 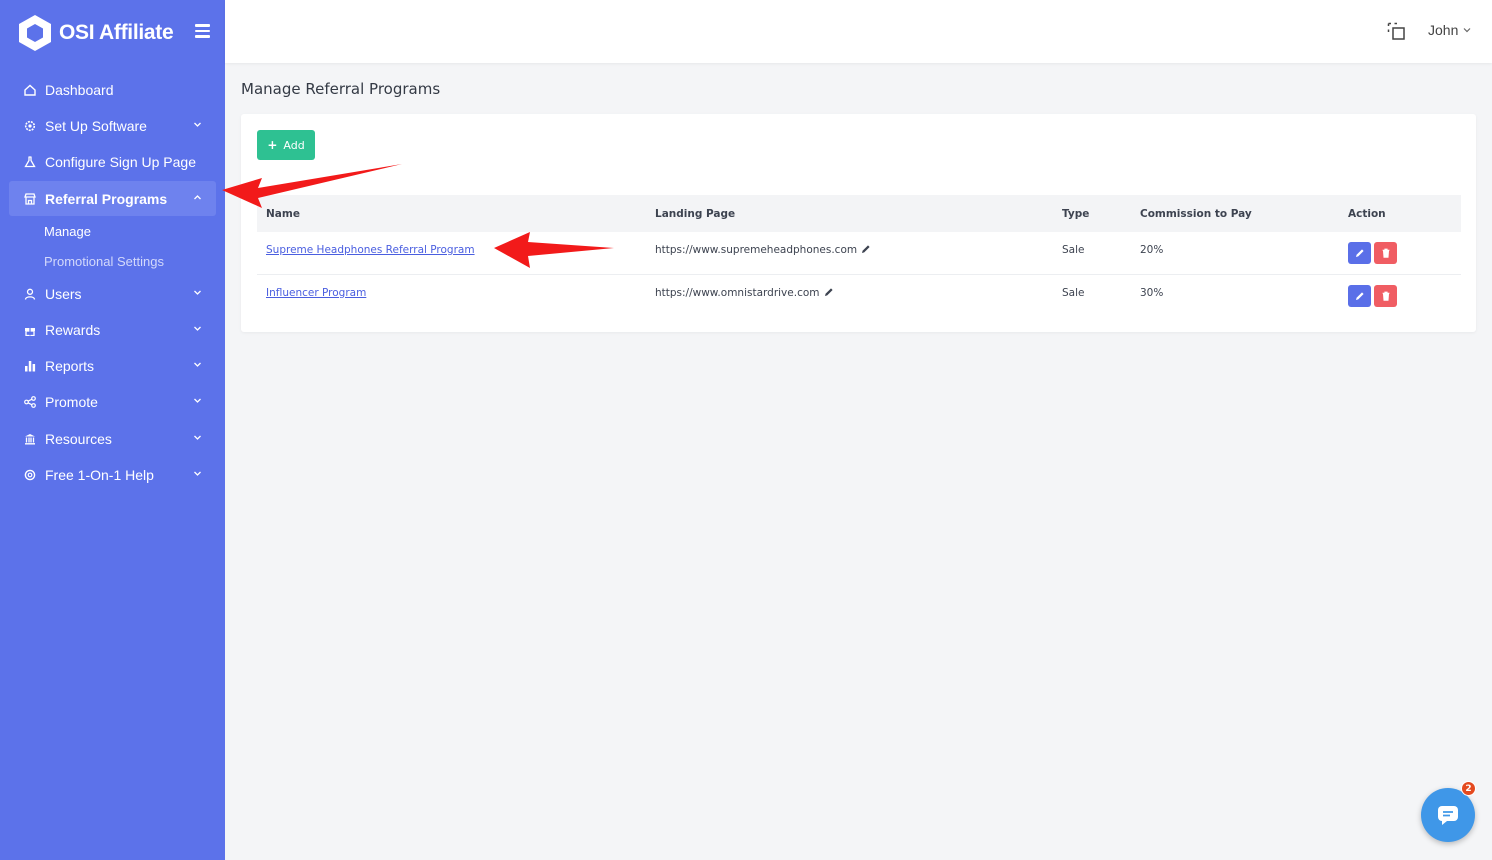 What do you see at coordinates (78, 438) in the screenshot?
I see `sidebar-item-label: Resources` at bounding box center [78, 438].